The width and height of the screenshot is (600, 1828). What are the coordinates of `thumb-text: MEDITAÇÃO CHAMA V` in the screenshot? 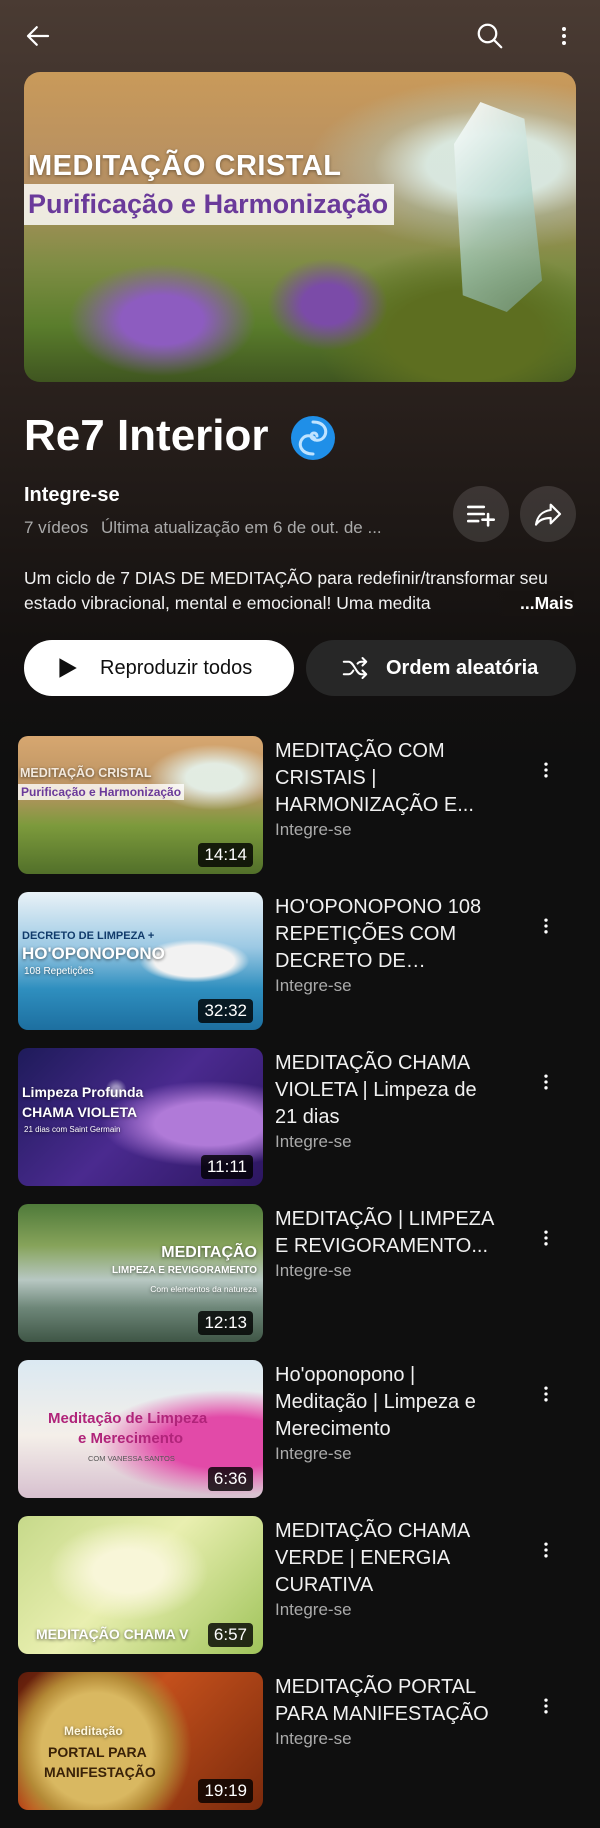 It's located at (112, 1634).